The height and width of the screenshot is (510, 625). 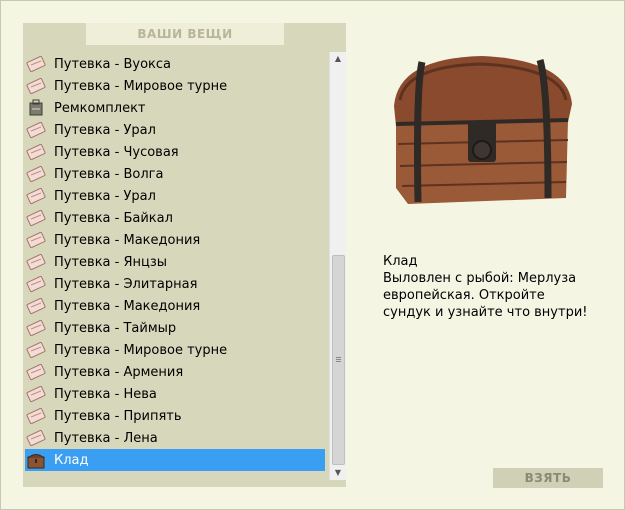 What do you see at coordinates (548, 478) in the screenshot?
I see `take-button: ВЗЯТЬ` at bounding box center [548, 478].